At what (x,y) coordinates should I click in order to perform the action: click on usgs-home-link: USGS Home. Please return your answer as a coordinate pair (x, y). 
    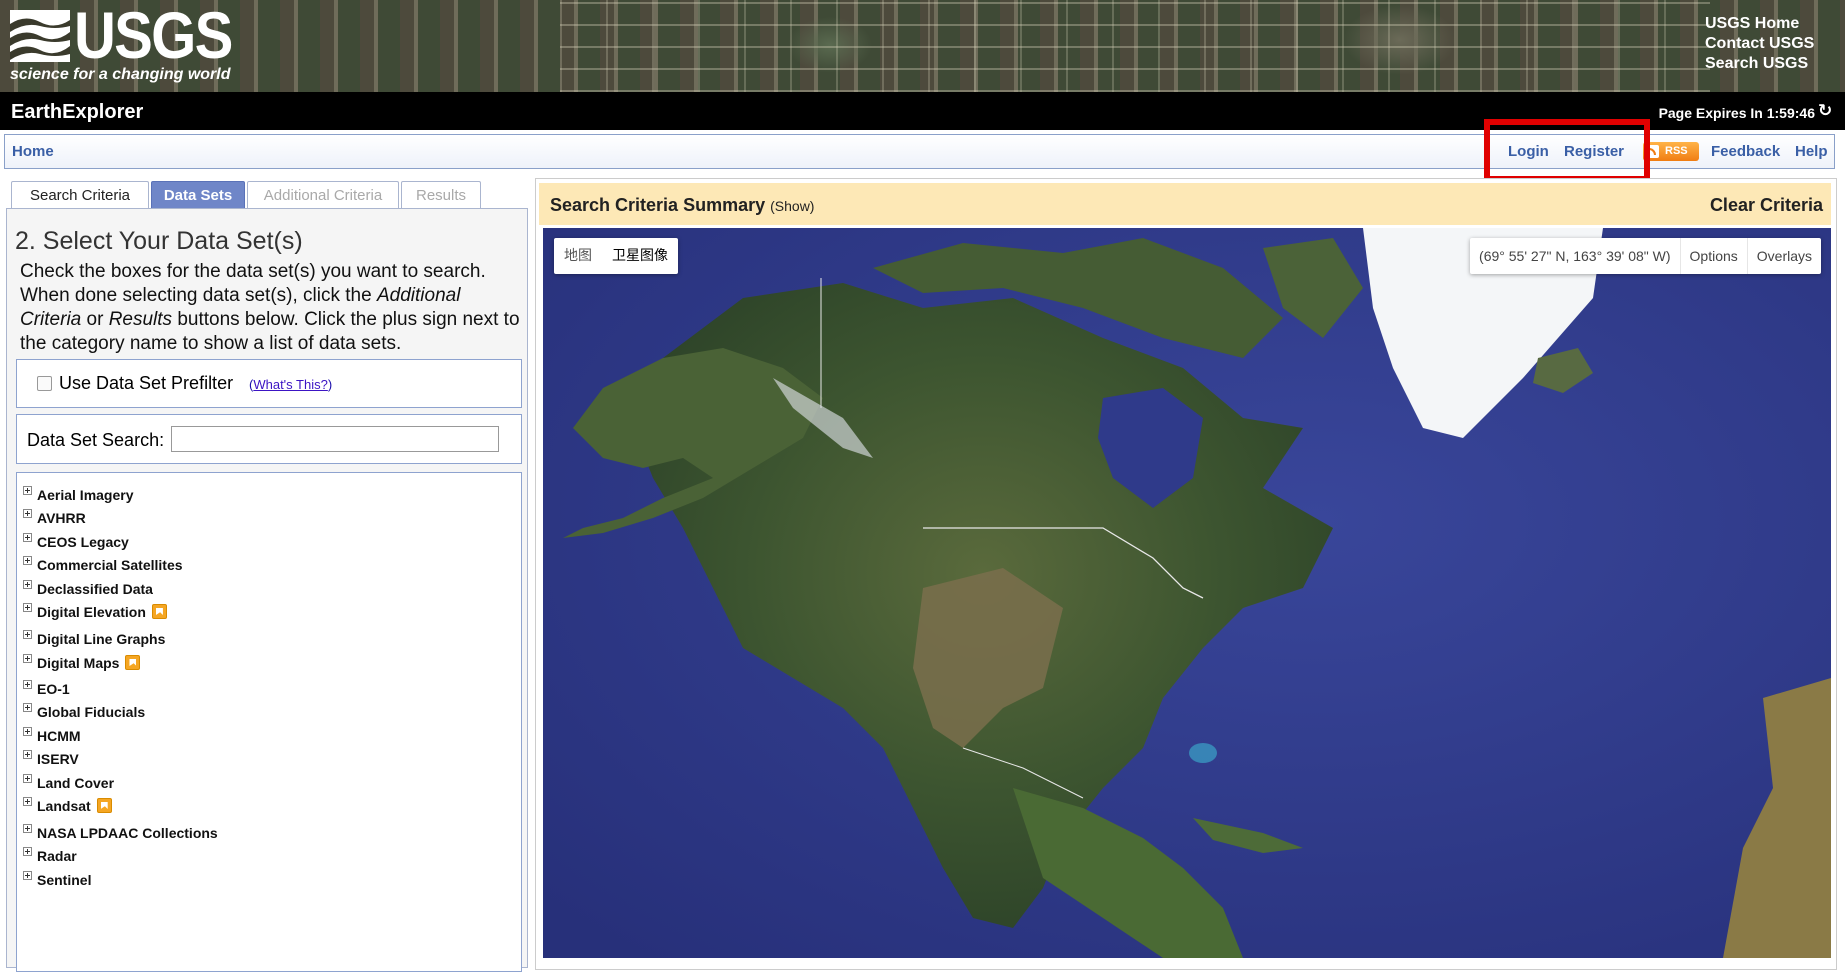
    Looking at the image, I should click on (1765, 24).